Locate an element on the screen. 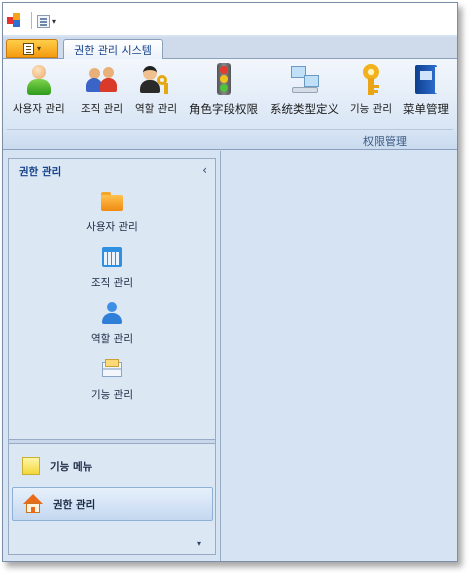  organization-management-button: 조직 관리 is located at coordinates (102, 91).